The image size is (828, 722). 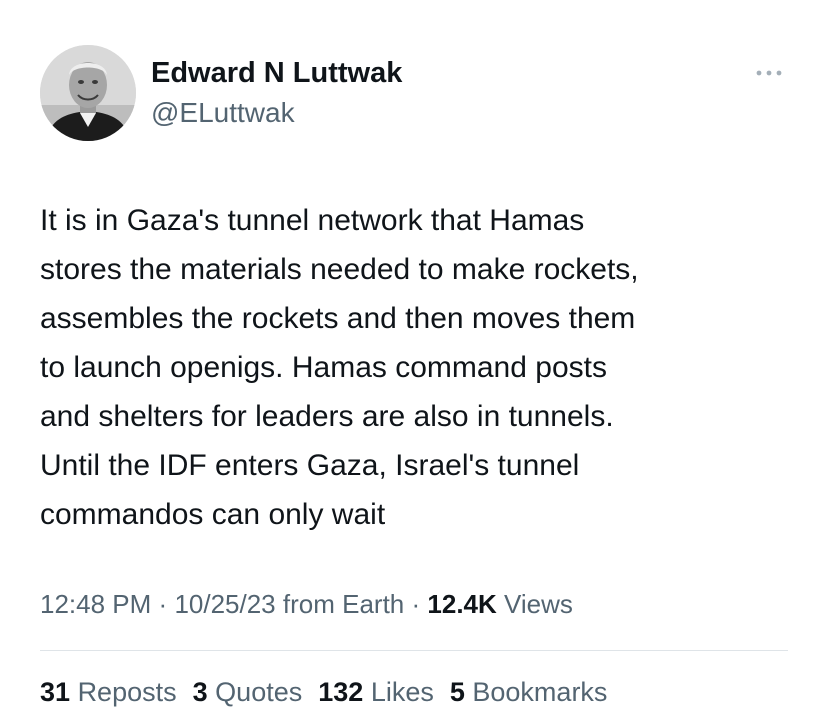 I want to click on divider, so click(x=414, y=650).